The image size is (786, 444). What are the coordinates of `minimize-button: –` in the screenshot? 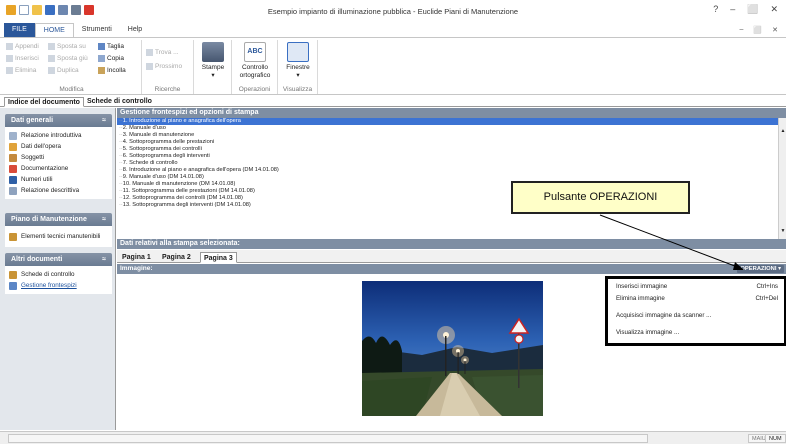 It's located at (732, 9).